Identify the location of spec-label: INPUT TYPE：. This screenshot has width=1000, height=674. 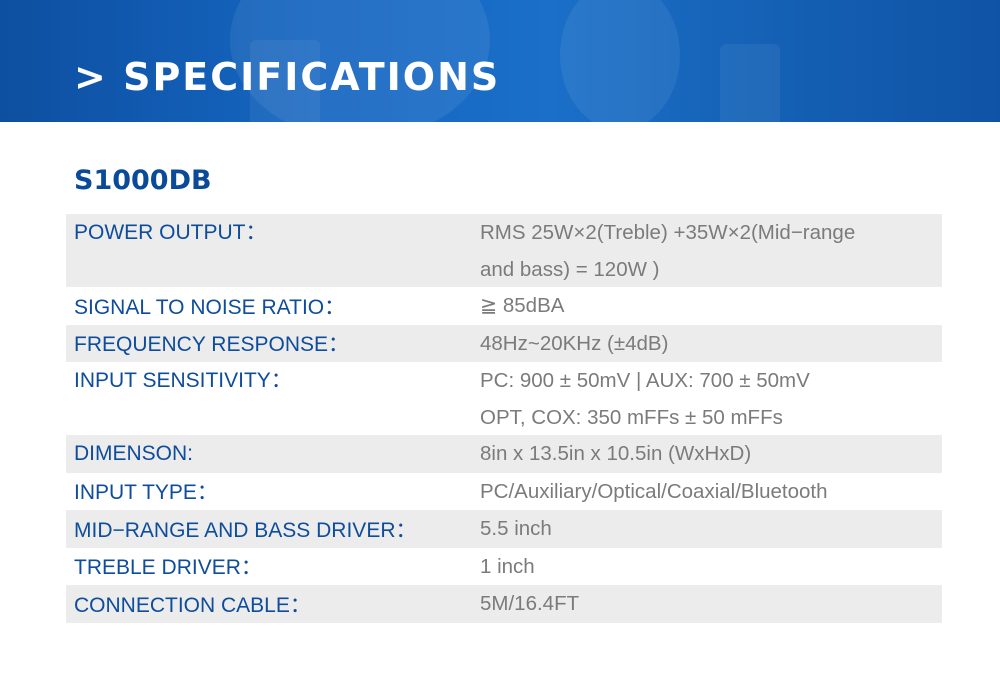
(146, 493).